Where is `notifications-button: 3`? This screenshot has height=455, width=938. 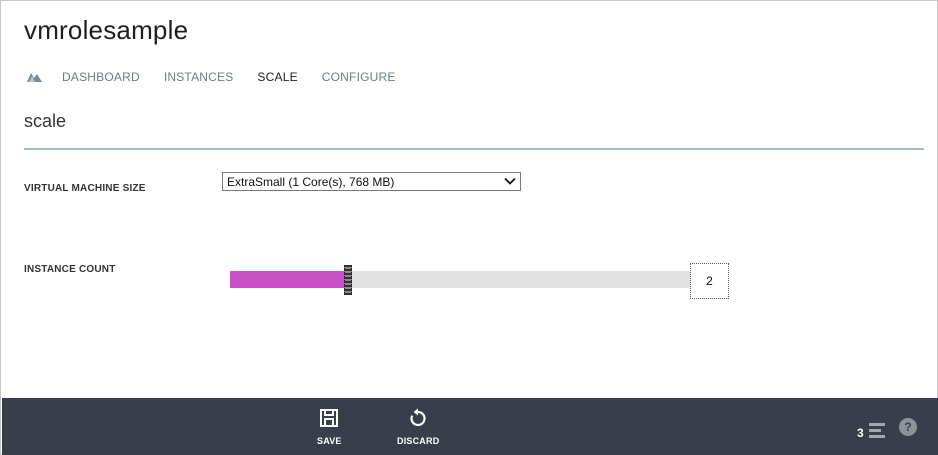
notifications-button: 3 is located at coordinates (872, 432).